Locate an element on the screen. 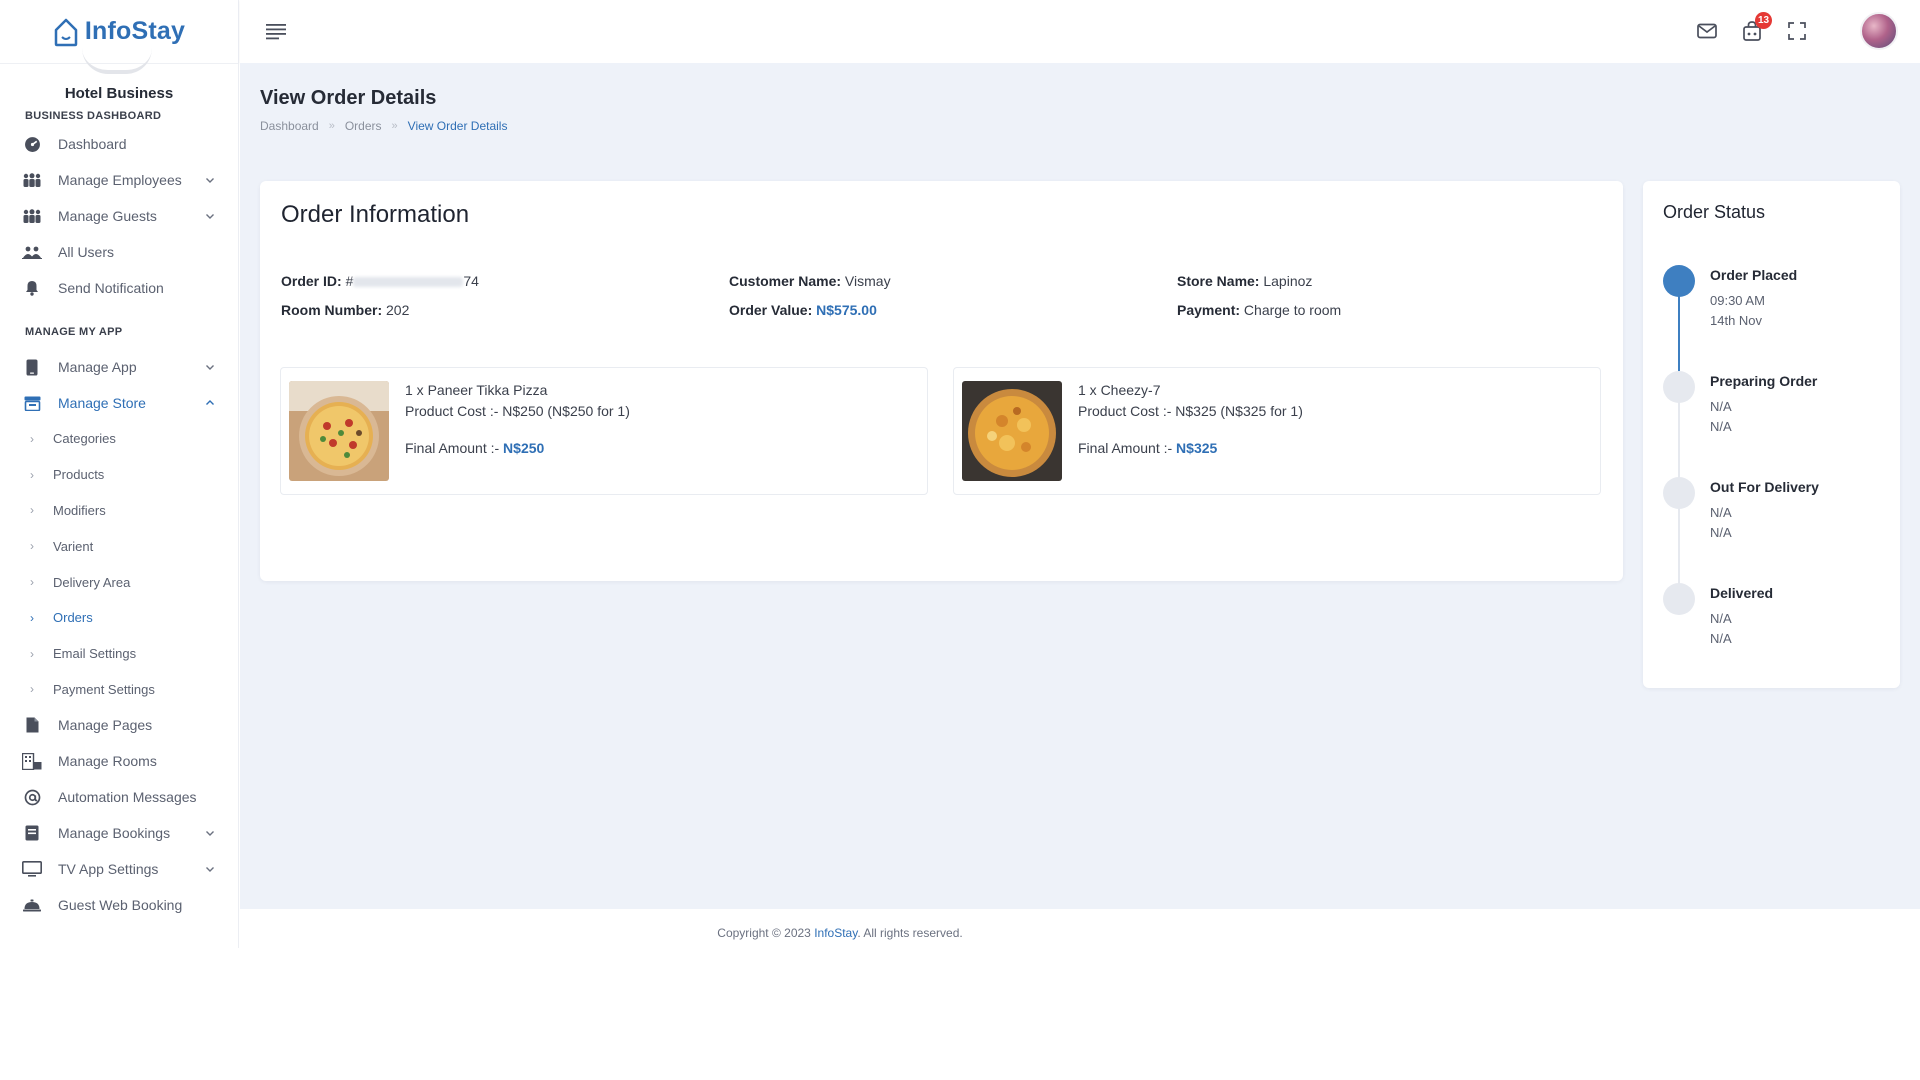 Image resolution: width=1920 pixels, height=1080 pixels. fullscreen-icon is located at coordinates (1797, 31).